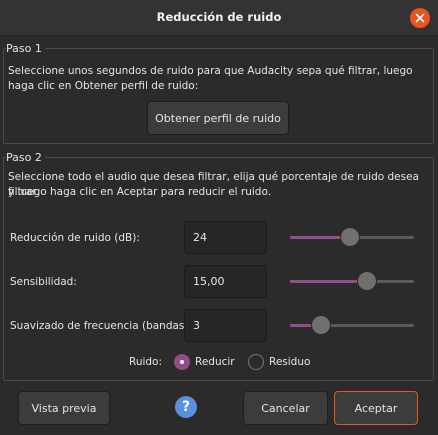 This screenshot has width=438, height=435. I want to click on noise-mode-row: Ruido: Reducir Residuo, so click(219, 363).